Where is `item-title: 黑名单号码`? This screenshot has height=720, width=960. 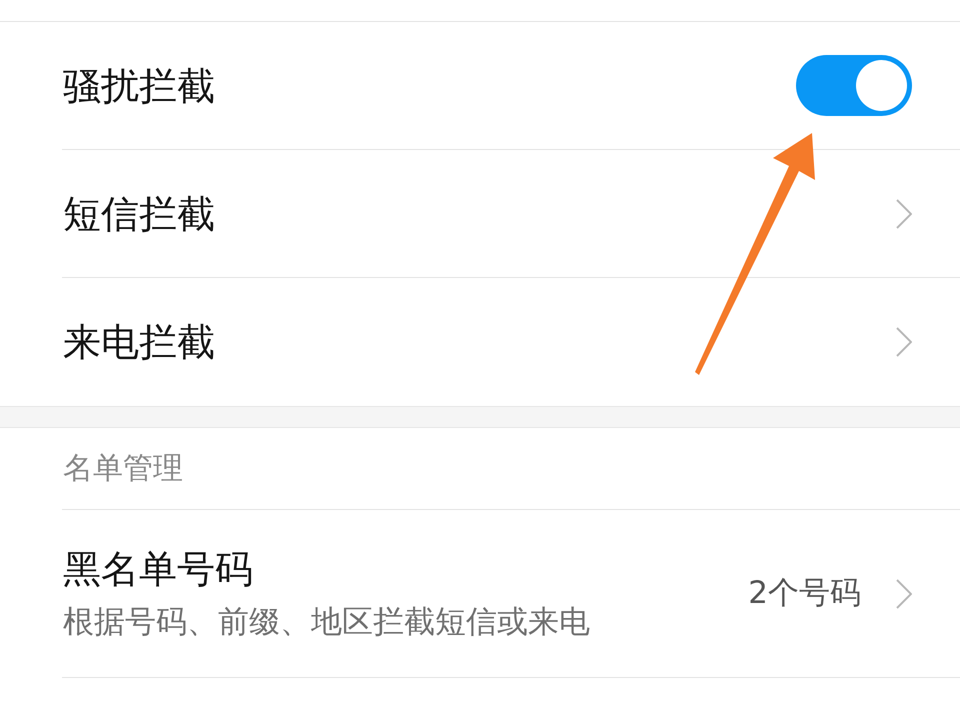 item-title: 黑名单号码 is located at coordinates (158, 569).